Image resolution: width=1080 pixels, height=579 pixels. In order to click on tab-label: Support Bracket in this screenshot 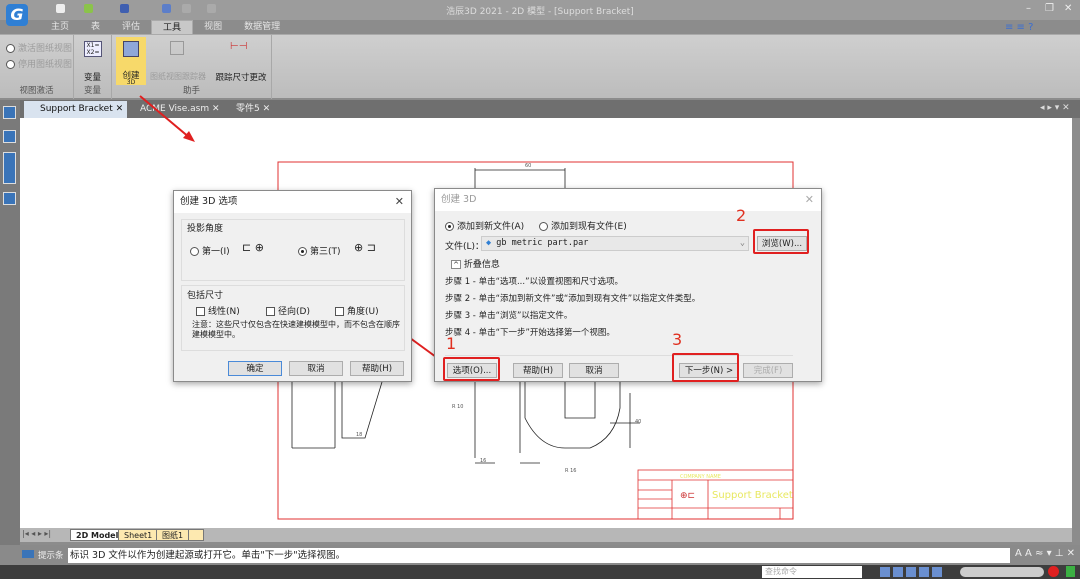, I will do `click(76, 109)`.